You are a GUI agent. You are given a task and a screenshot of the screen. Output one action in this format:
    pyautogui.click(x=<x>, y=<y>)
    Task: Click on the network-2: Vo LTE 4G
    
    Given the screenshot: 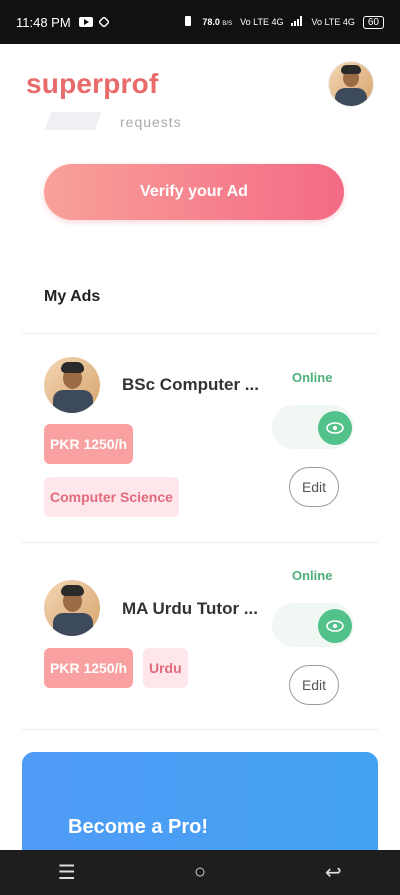 What is the action you would take?
    pyautogui.click(x=333, y=22)
    